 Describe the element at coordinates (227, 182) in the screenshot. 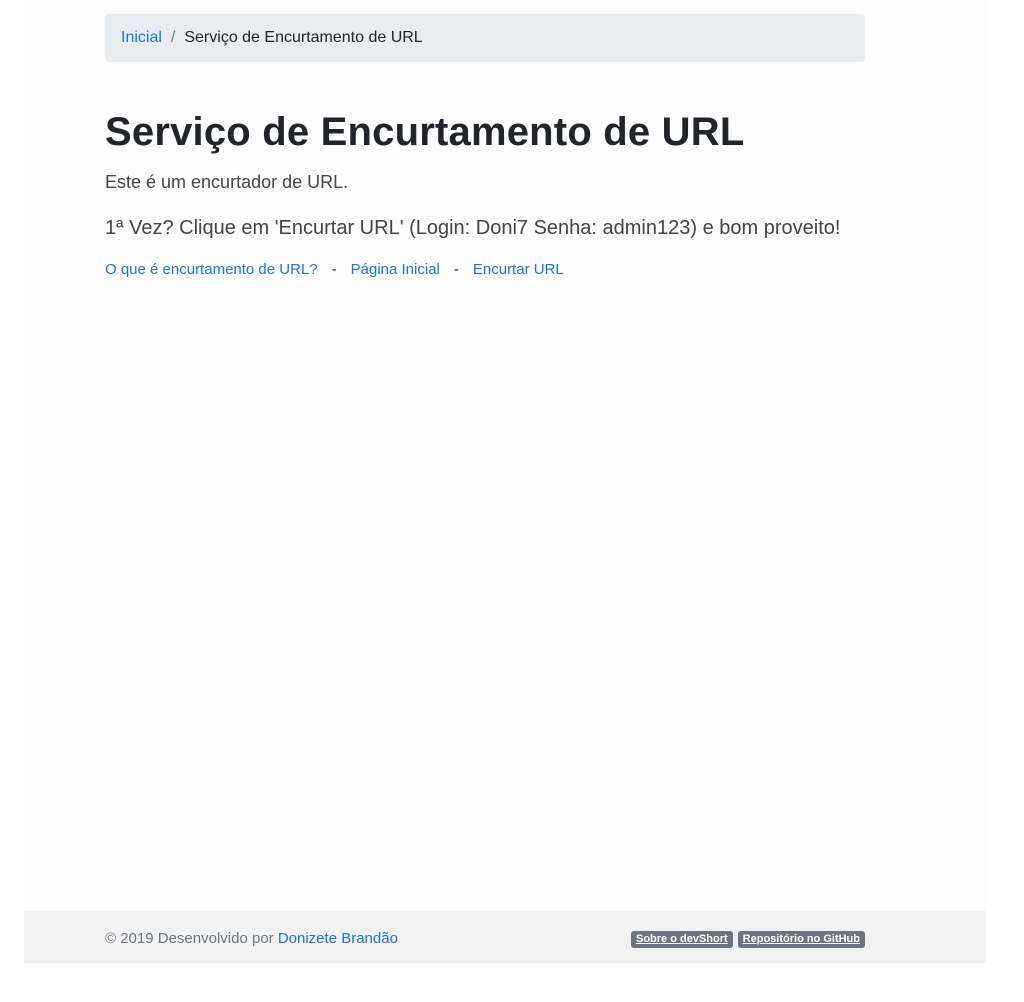

I see `lead-text: Este é um encurtador de URL.` at that location.